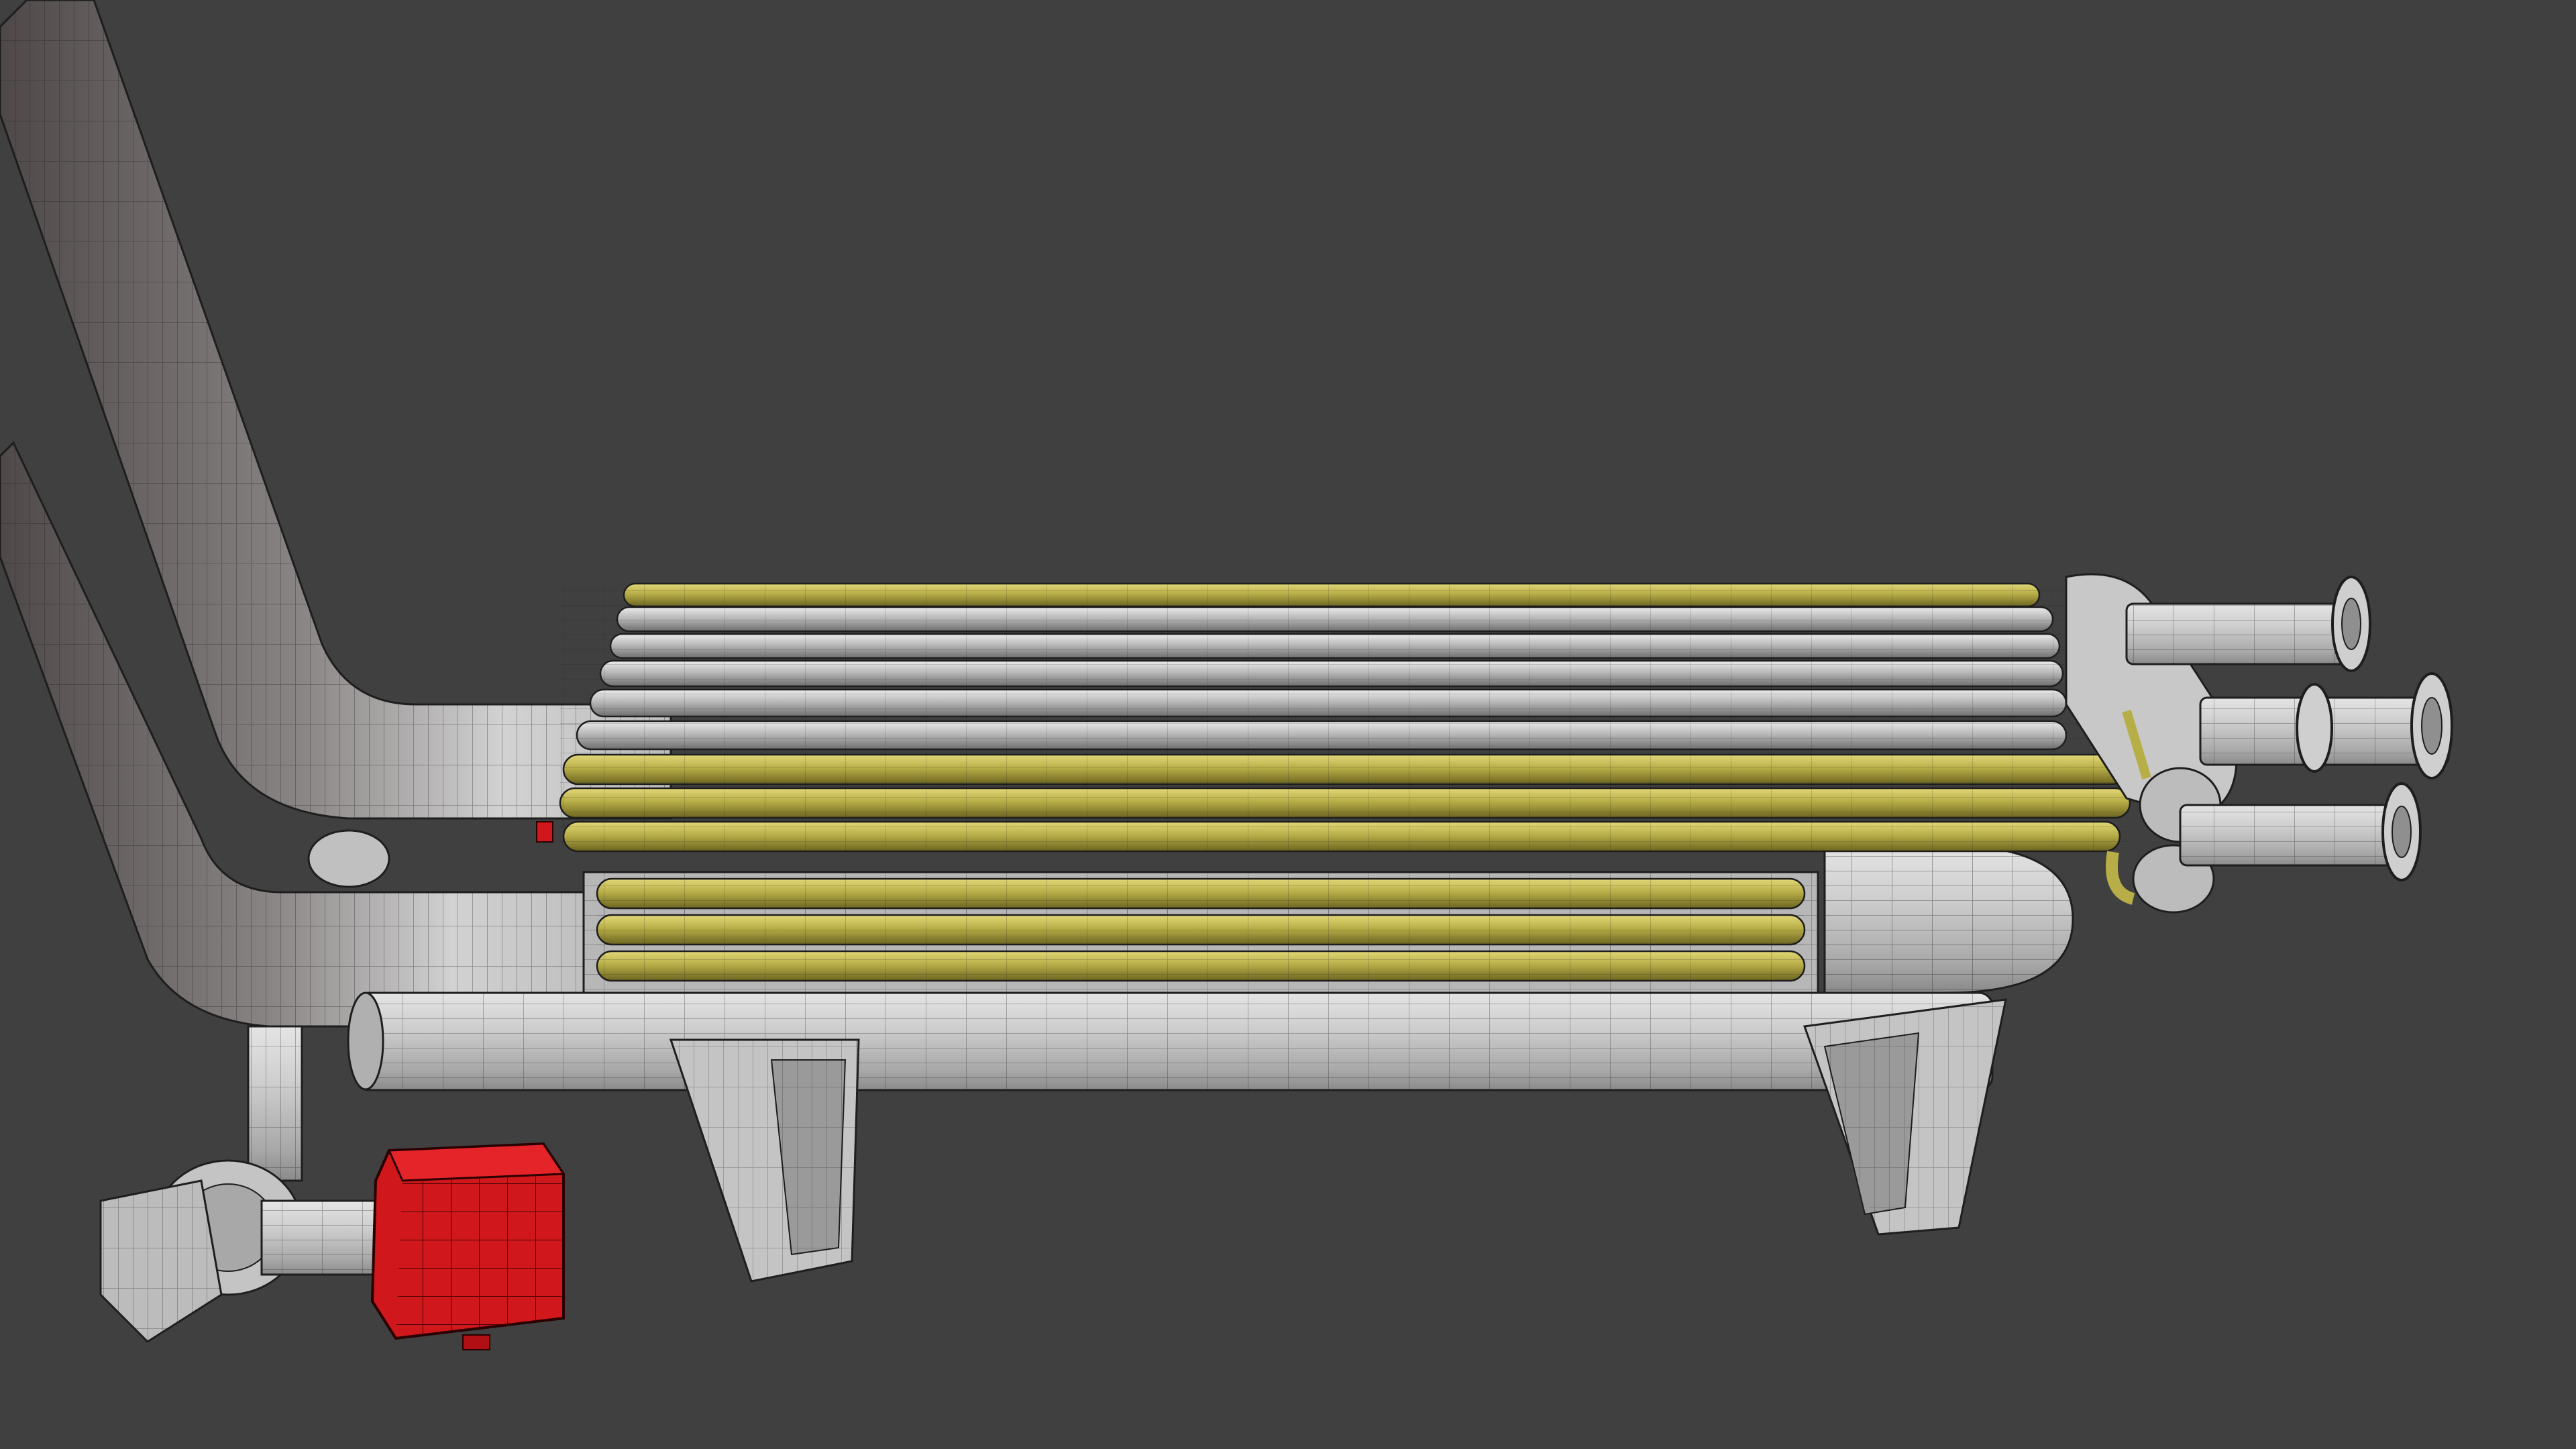 This screenshot has height=1449, width=2576. Describe the element at coordinates (2259, 743) in the screenshot. I see `flanged-outlet-pipes` at that location.